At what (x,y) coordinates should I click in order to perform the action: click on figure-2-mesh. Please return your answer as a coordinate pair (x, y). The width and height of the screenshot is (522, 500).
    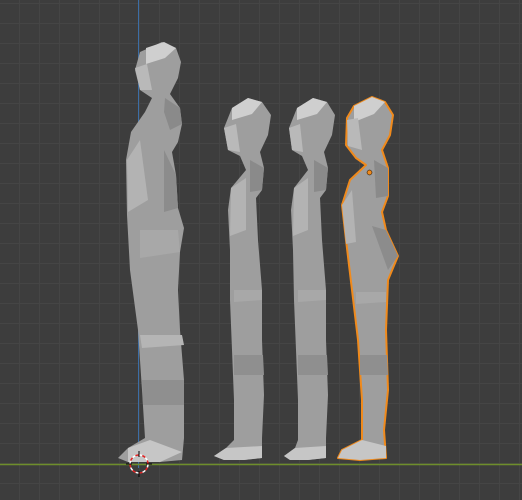
    Looking at the image, I should click on (242, 279).